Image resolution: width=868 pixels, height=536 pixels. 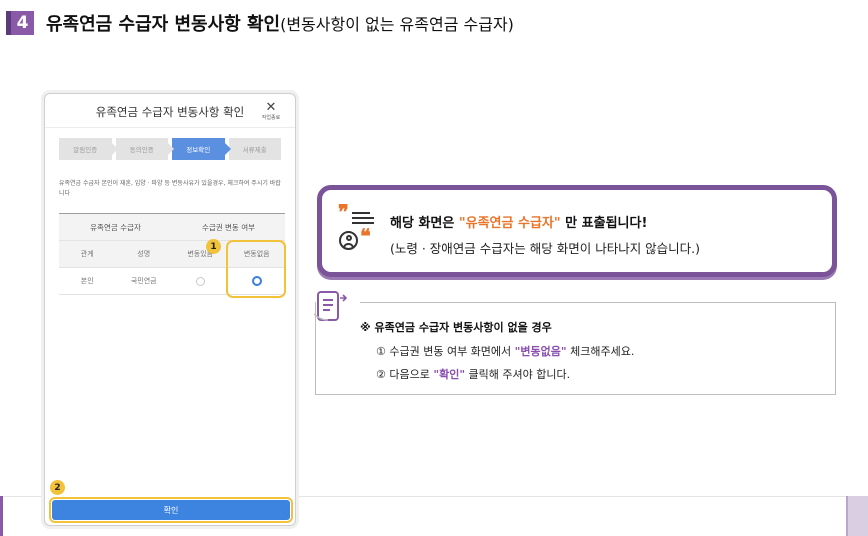 What do you see at coordinates (88, 149) in the screenshot?
I see `step-tab-1: 알림인증` at bounding box center [88, 149].